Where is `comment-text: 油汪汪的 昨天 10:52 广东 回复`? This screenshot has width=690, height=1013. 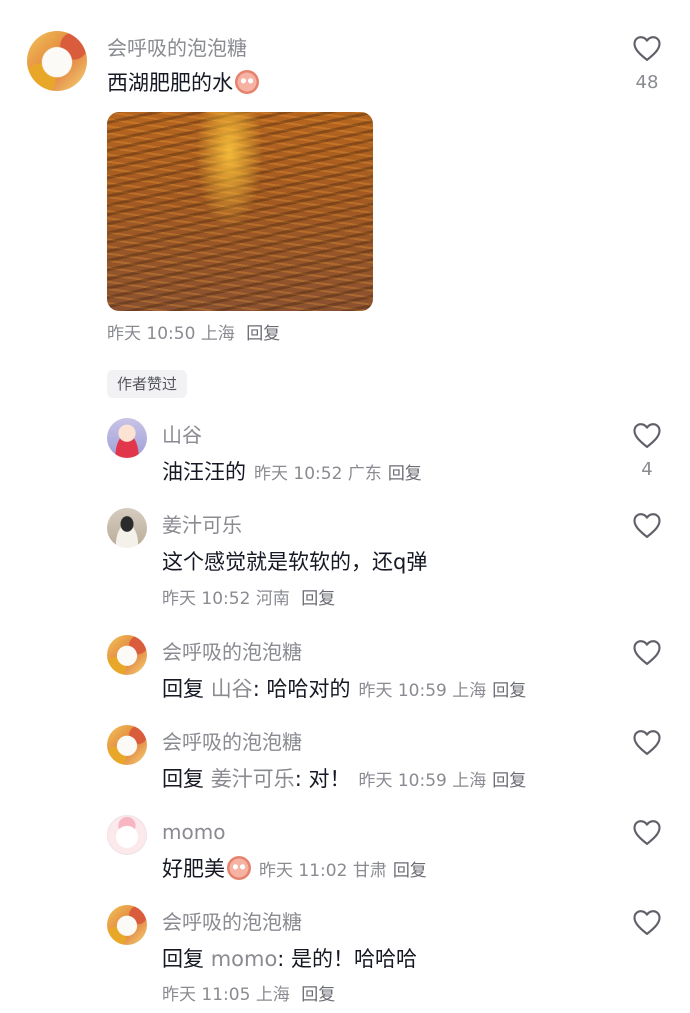 comment-text: 油汪汪的 昨天 10:52 广东 回复 is located at coordinates (292, 473).